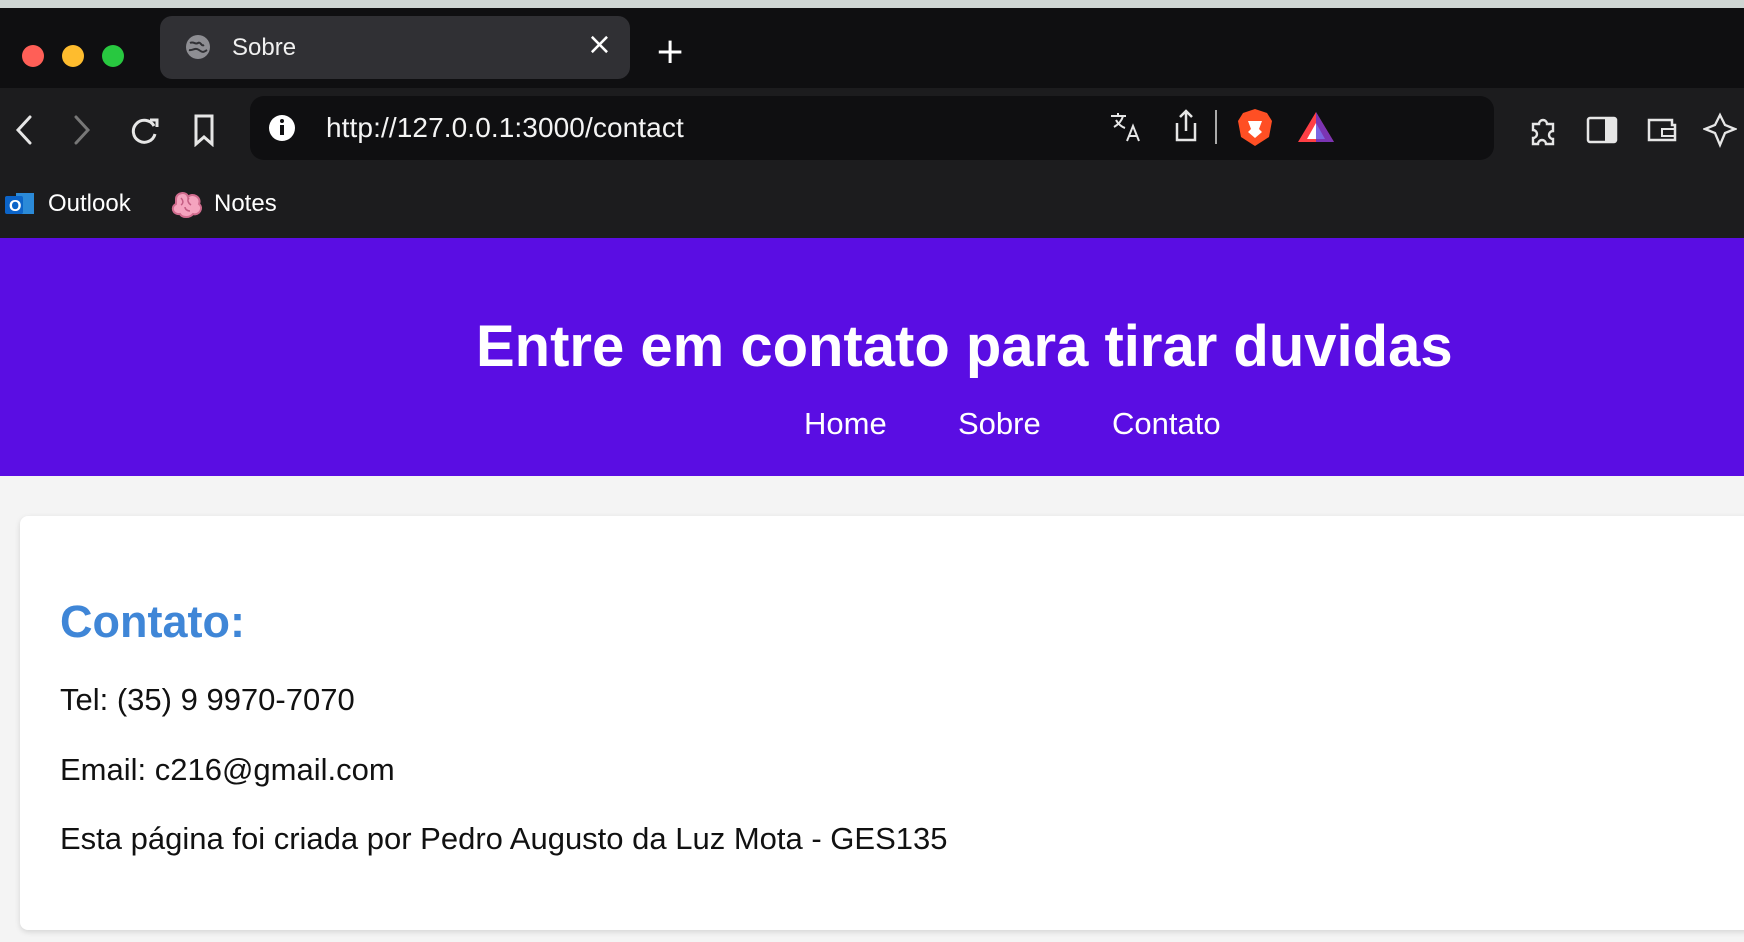 The image size is (1744, 942). What do you see at coordinates (872, 4) in the screenshot?
I see `window-top-edge` at bounding box center [872, 4].